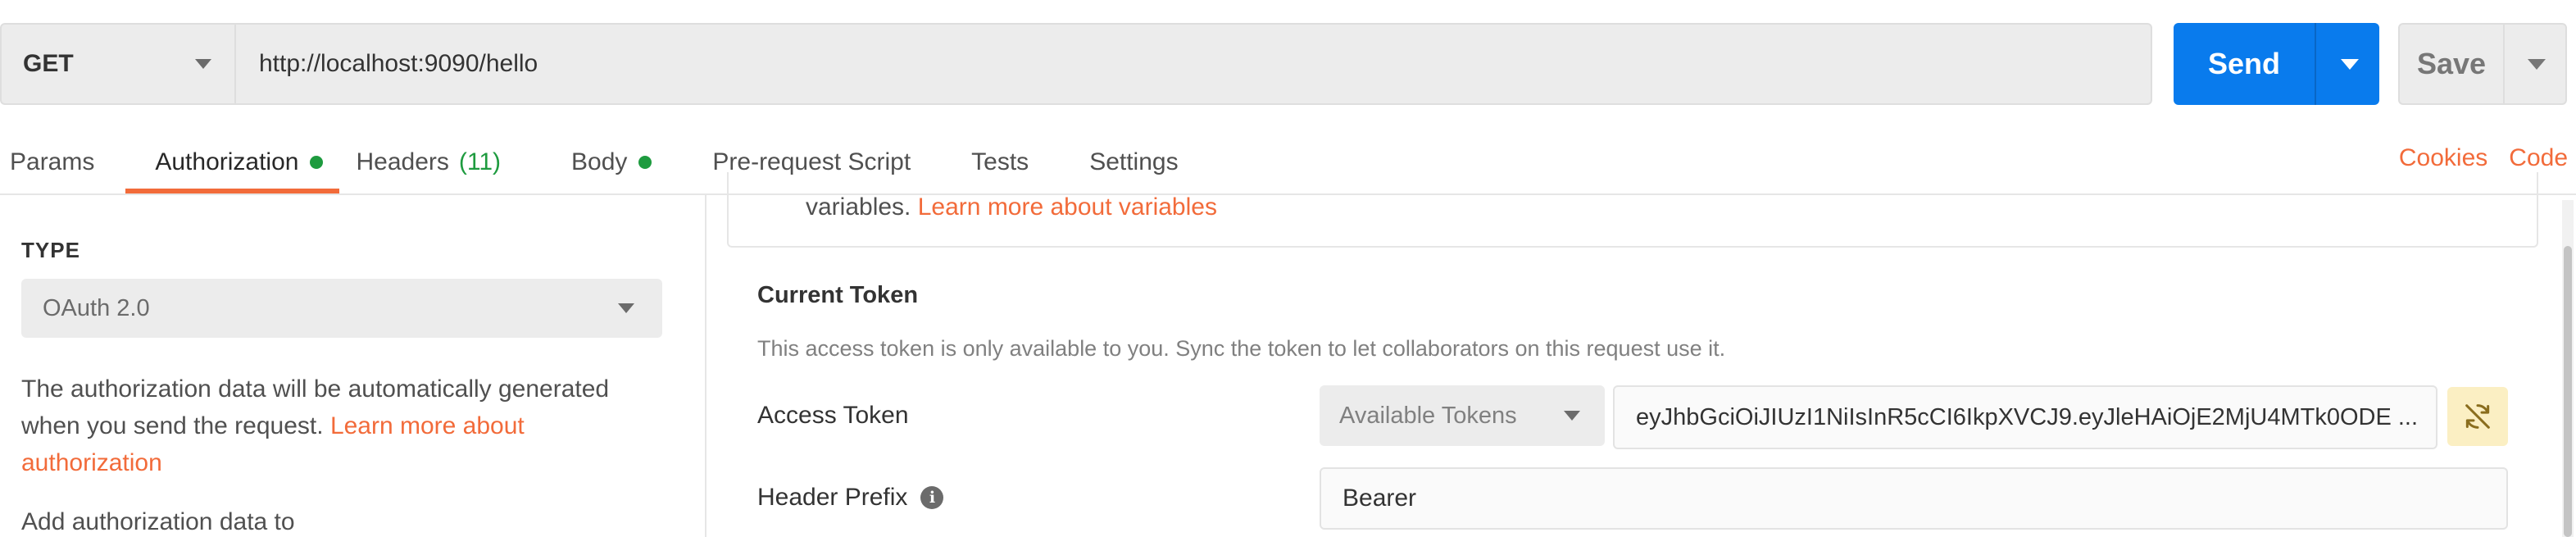 This screenshot has height=537, width=2576. What do you see at coordinates (2451, 64) in the screenshot?
I see `save-button-label: Save` at bounding box center [2451, 64].